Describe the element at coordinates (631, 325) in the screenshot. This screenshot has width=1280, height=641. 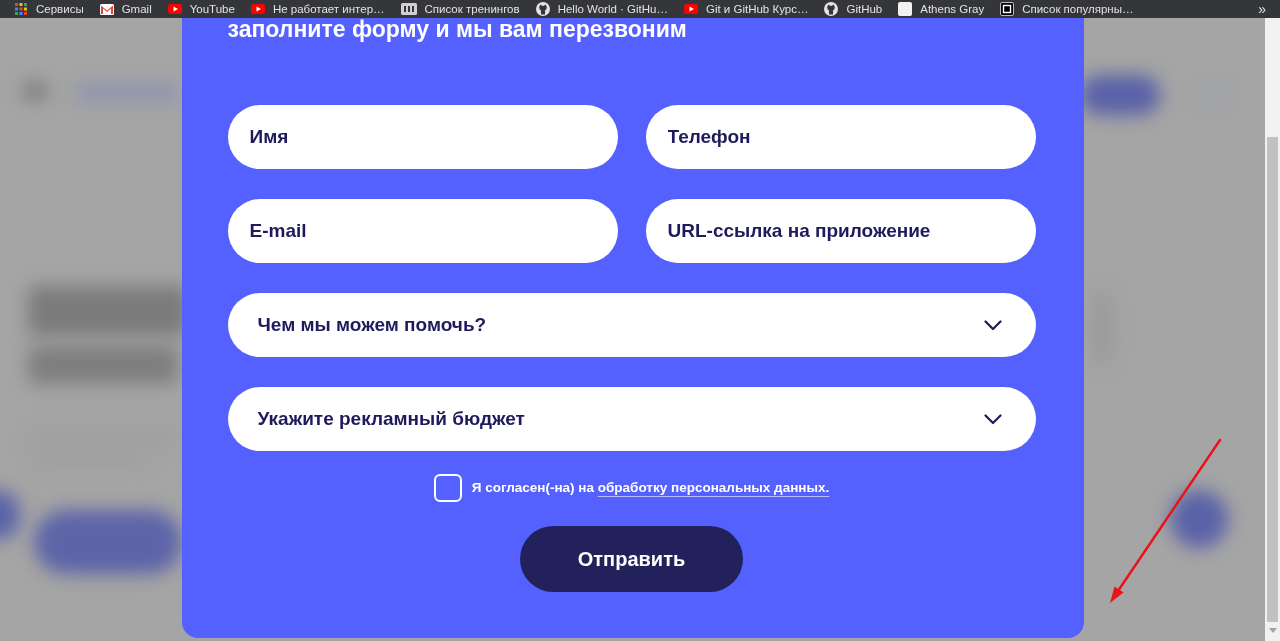
I see `dropdown: Чем мы можем помочь?` at that location.